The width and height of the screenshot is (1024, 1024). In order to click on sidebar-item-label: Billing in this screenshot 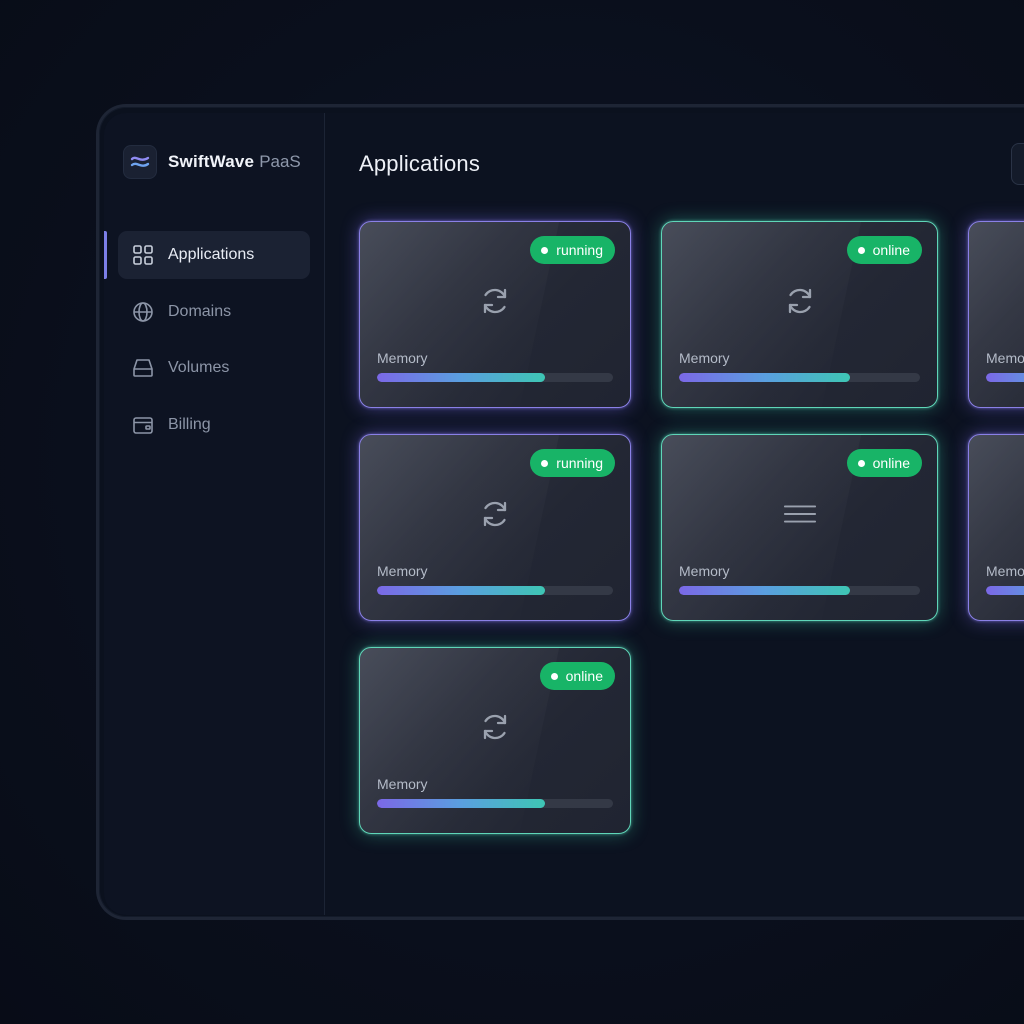, I will do `click(189, 424)`.